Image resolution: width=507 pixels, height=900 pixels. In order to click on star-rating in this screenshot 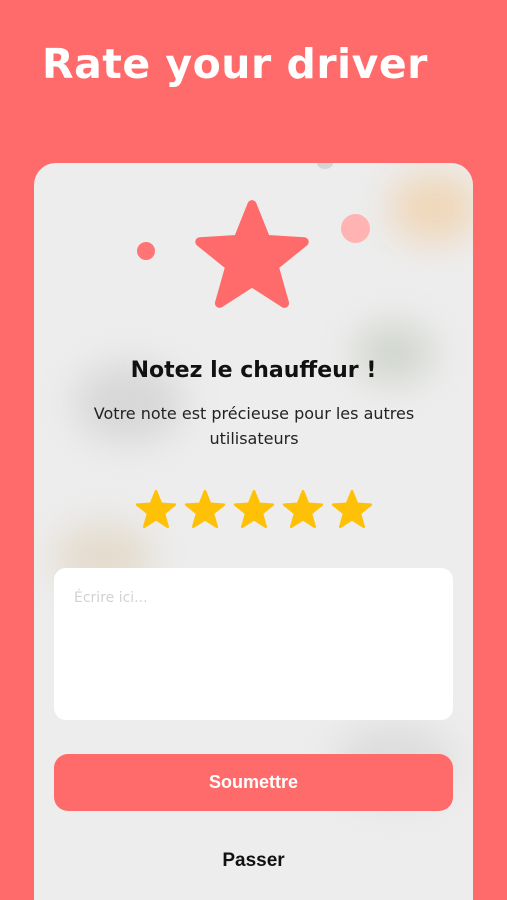, I will do `click(253, 509)`.